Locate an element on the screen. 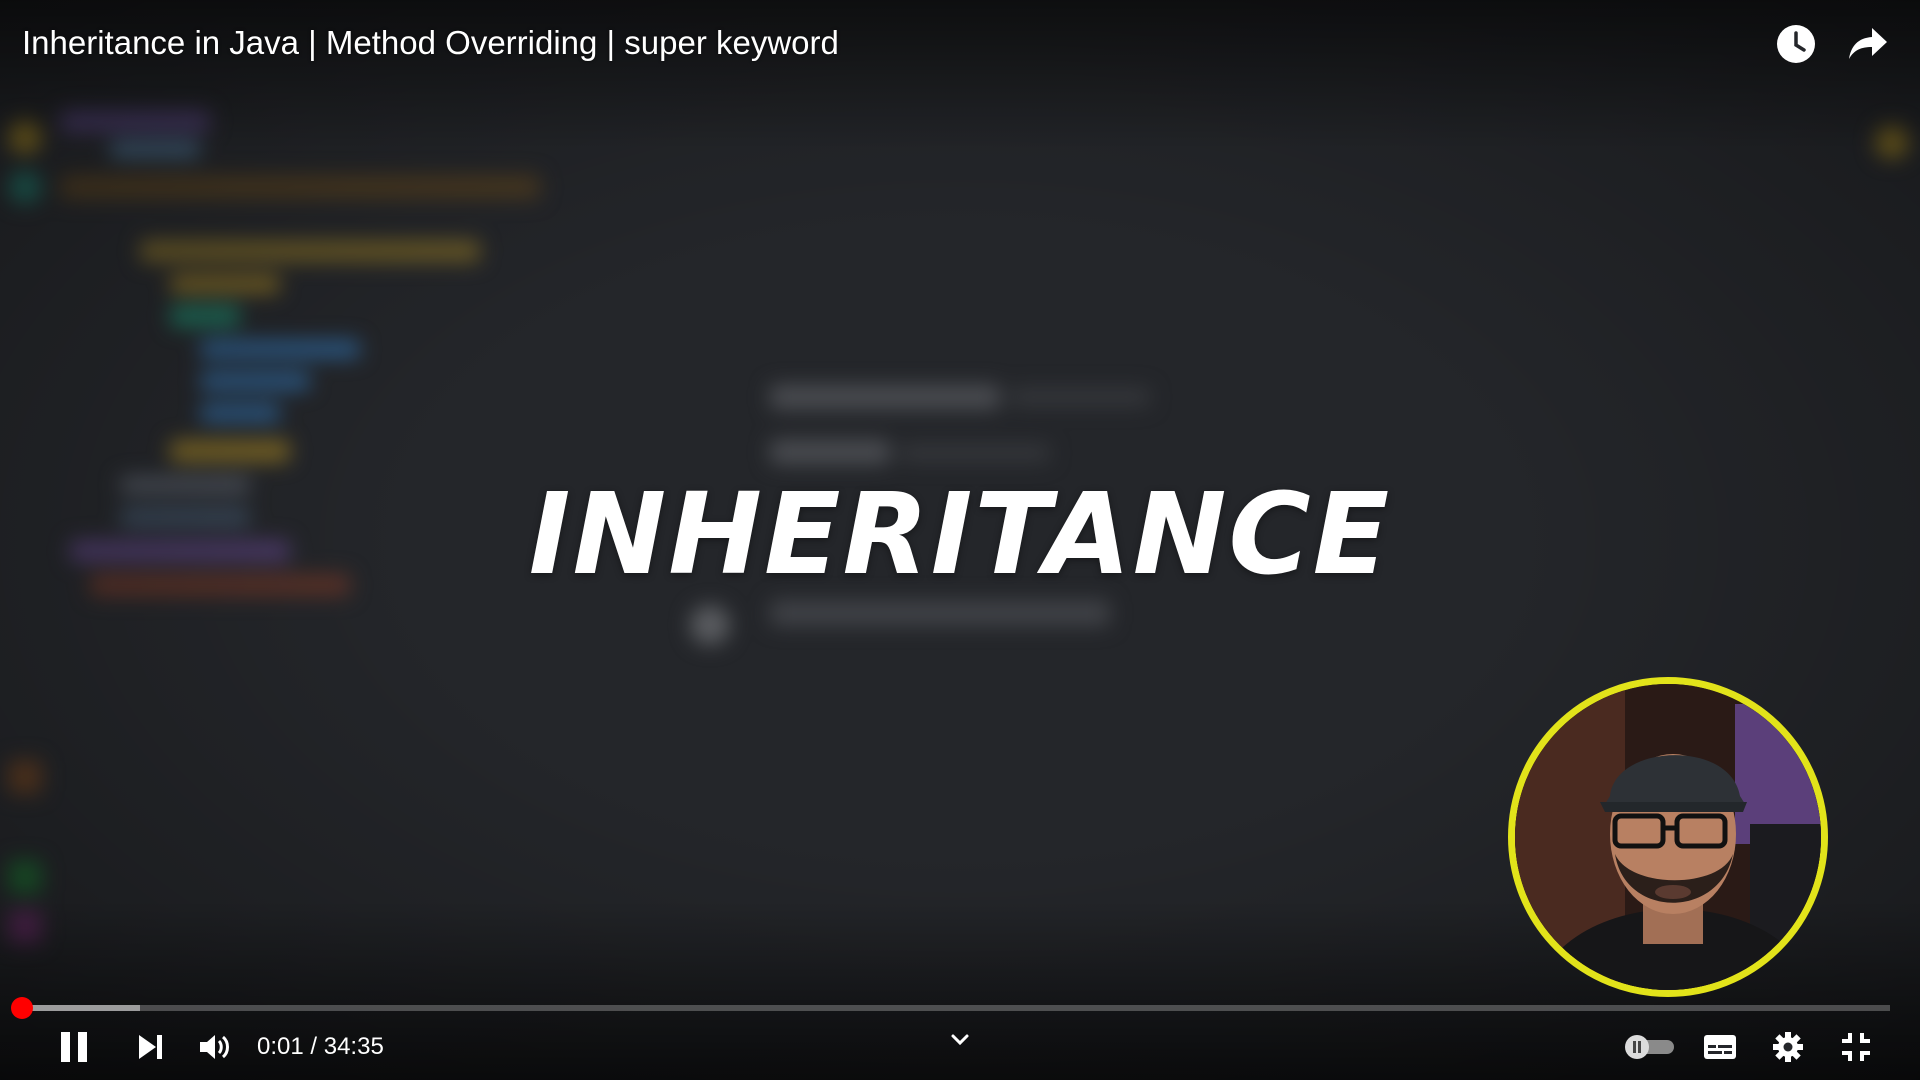 The height and width of the screenshot is (1080, 1920). volume-icon is located at coordinates (214, 1047).